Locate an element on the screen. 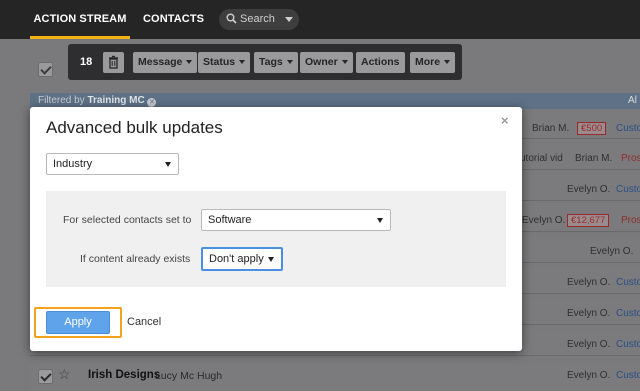  row-checkbox is located at coordinates (45, 376).